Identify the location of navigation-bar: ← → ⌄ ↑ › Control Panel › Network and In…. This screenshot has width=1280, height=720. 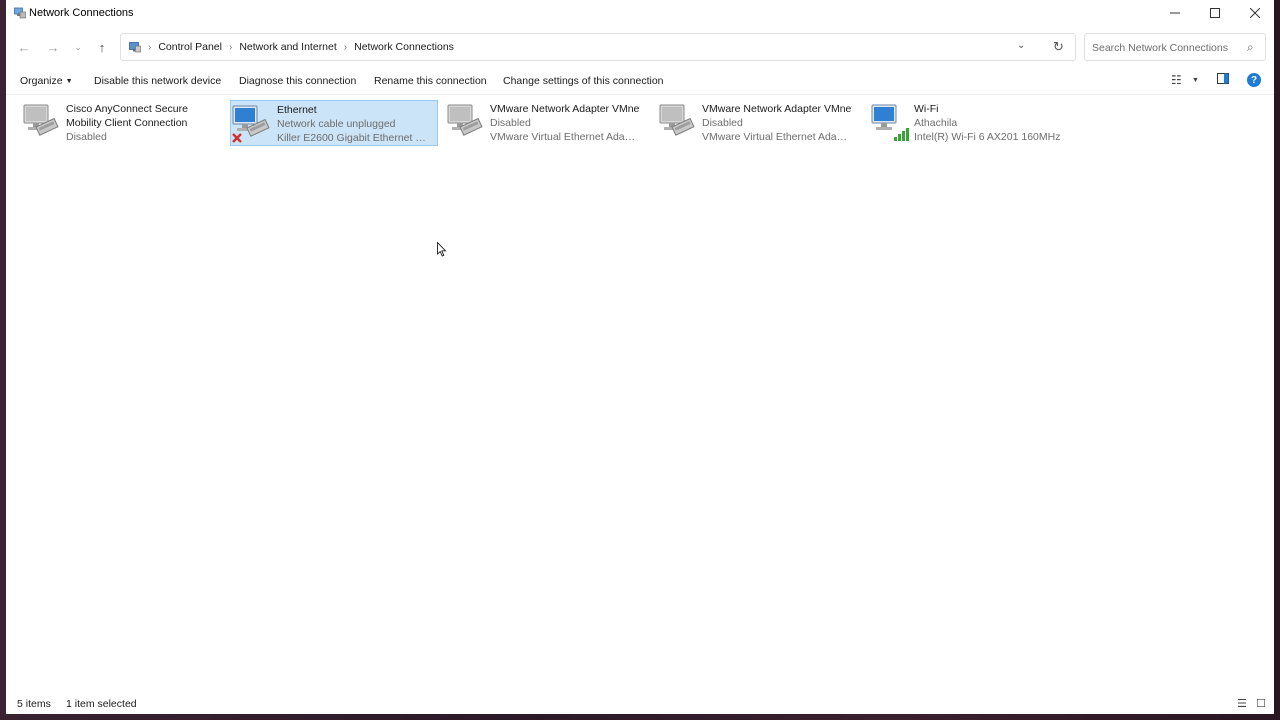
(640, 47).